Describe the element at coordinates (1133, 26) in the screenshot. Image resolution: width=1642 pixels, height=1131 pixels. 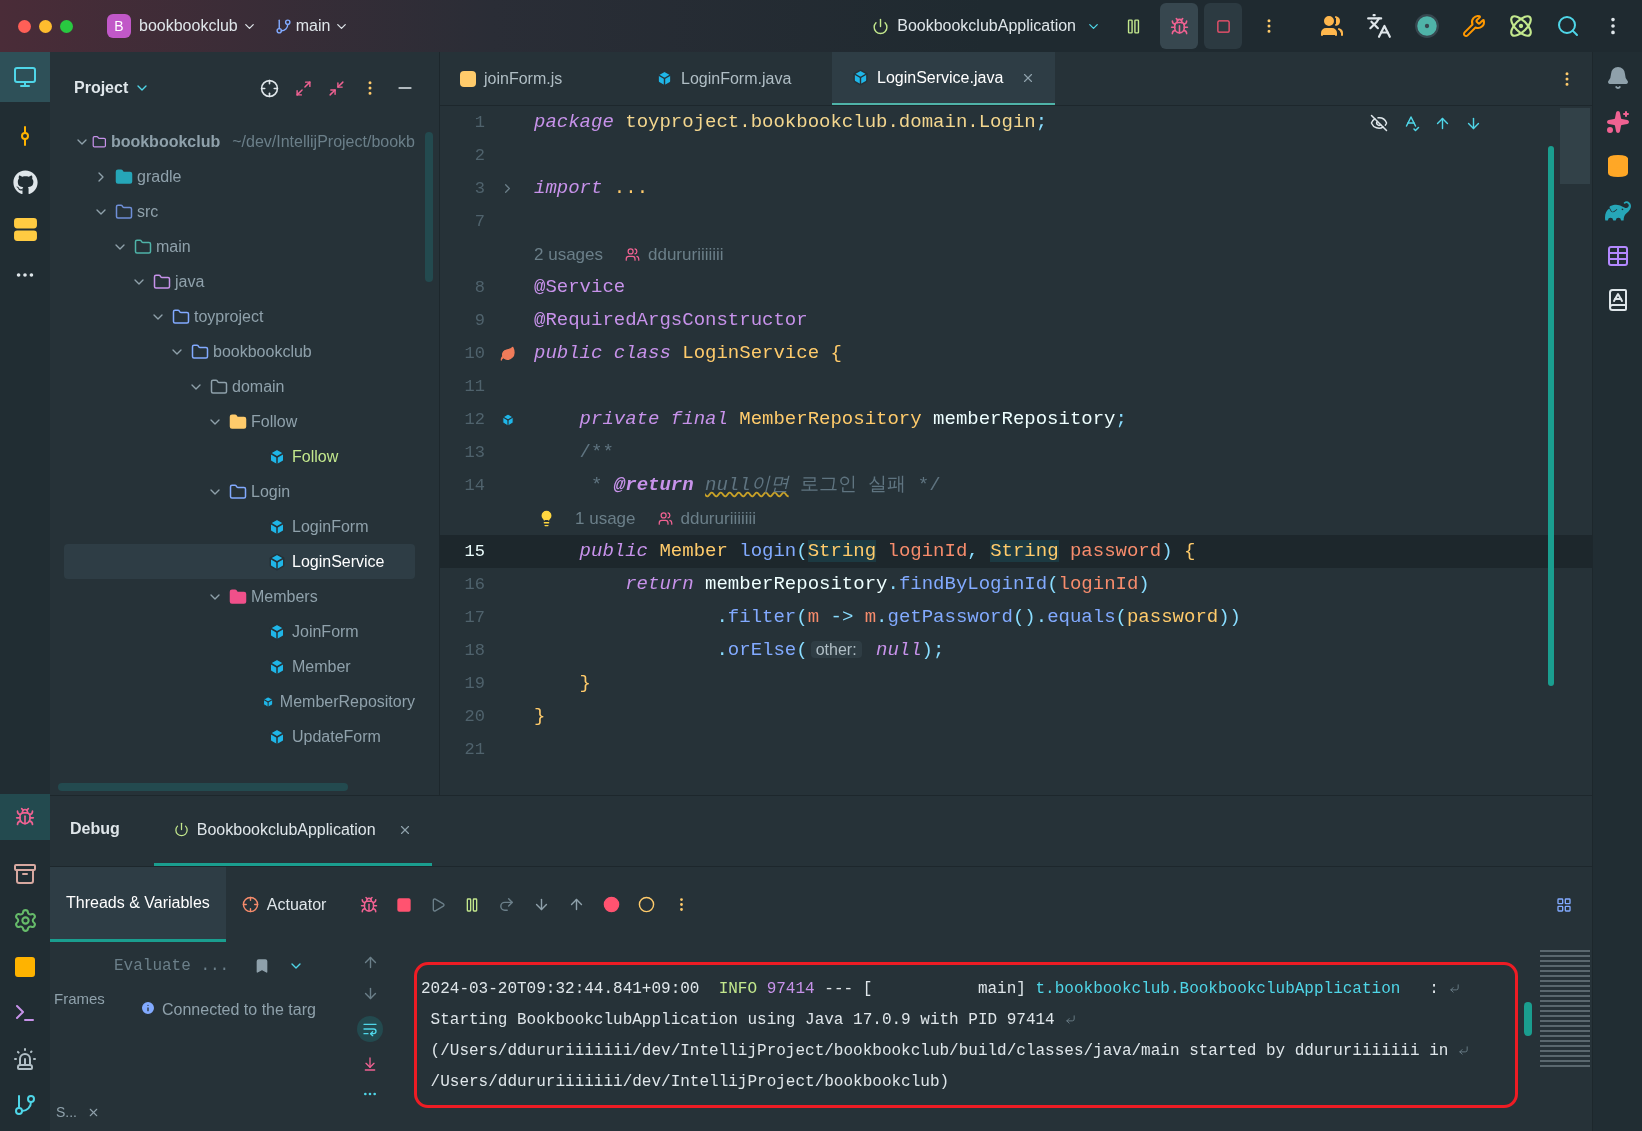
I see `pause-icon` at that location.